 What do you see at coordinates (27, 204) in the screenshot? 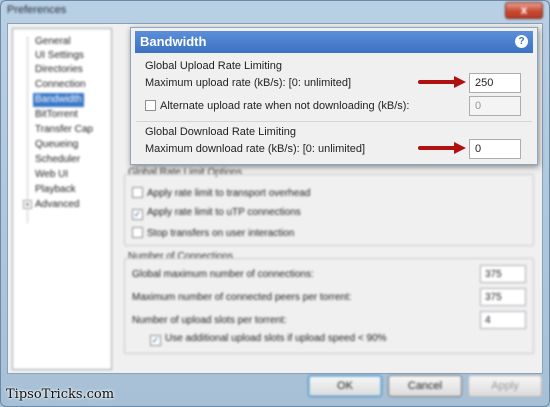
I see `expand-icon: +` at bounding box center [27, 204].